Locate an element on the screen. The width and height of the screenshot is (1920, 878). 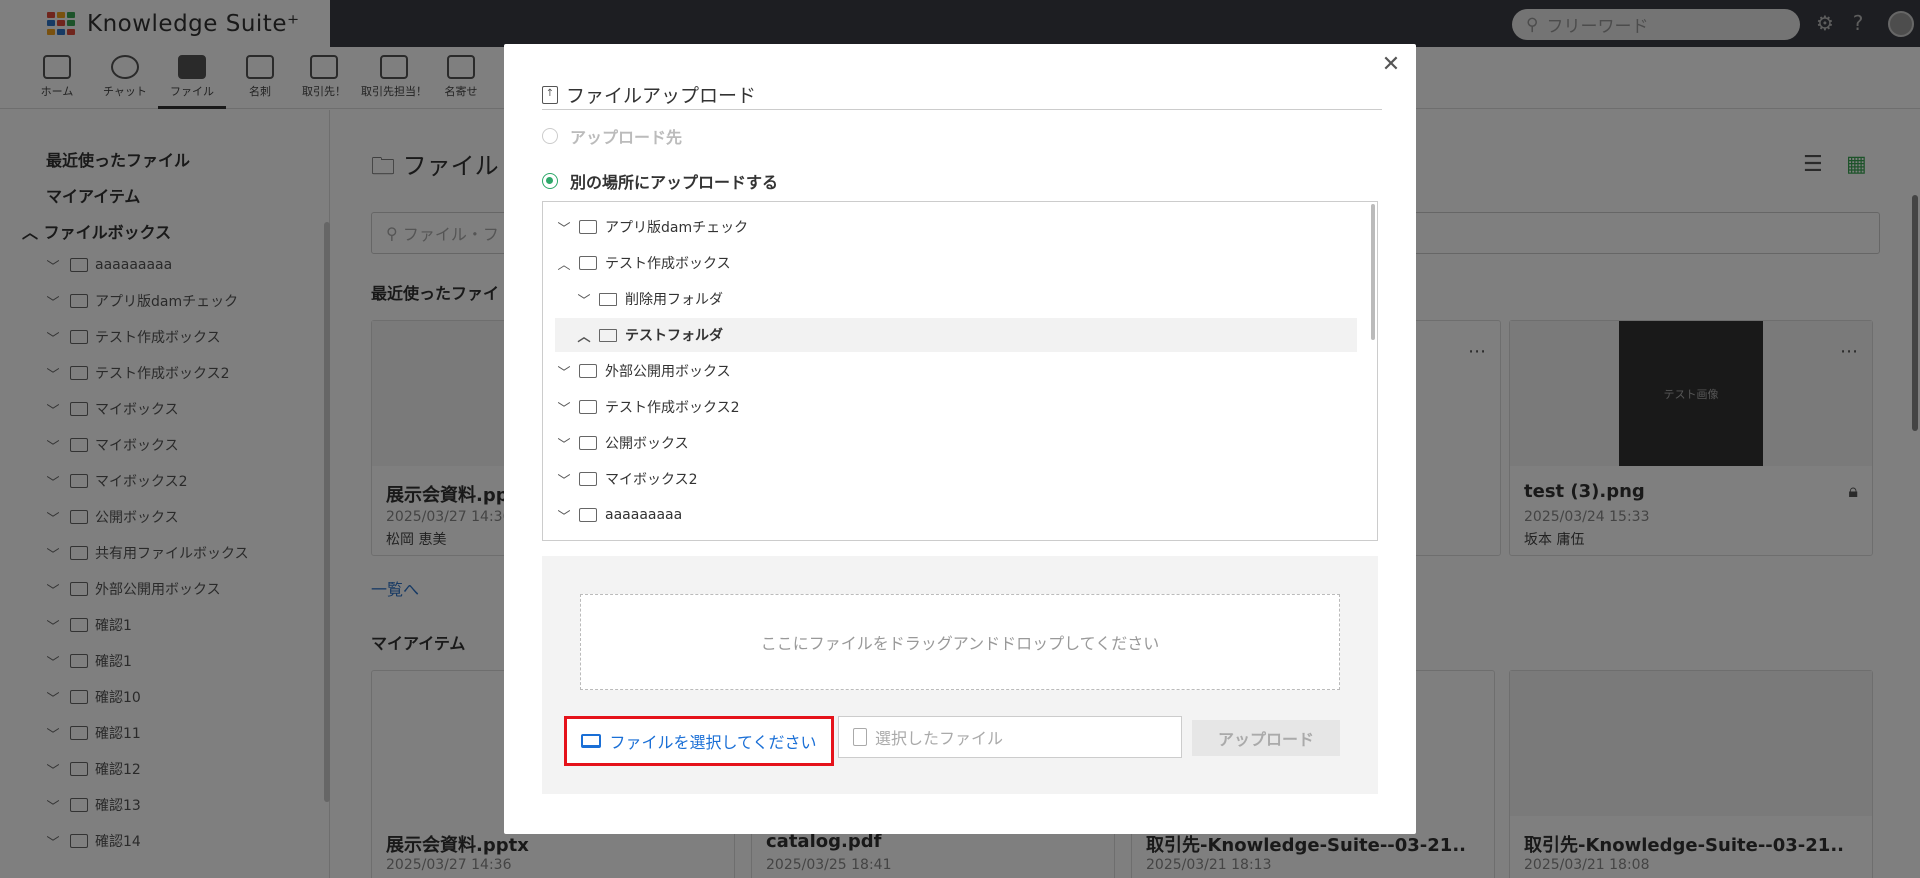
tree-node: ﹀ 削除用フォルダ is located at coordinates (956, 299).